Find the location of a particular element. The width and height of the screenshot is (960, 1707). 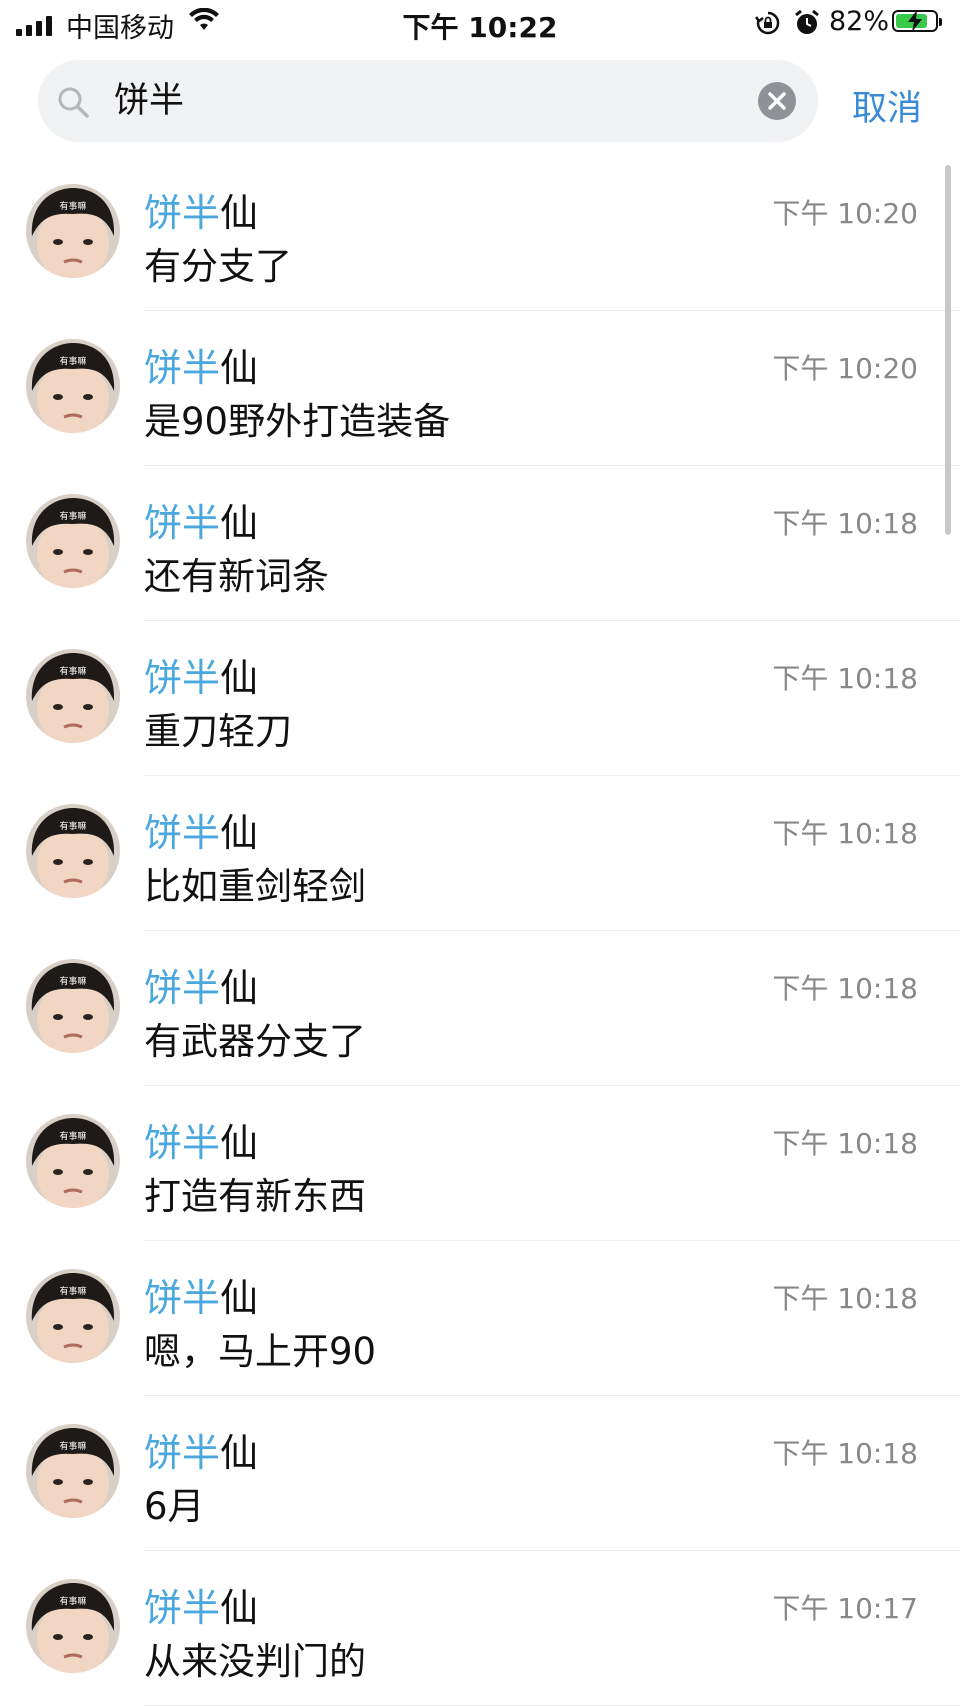

message-text: 打造有新东西 is located at coordinates (255, 1196).